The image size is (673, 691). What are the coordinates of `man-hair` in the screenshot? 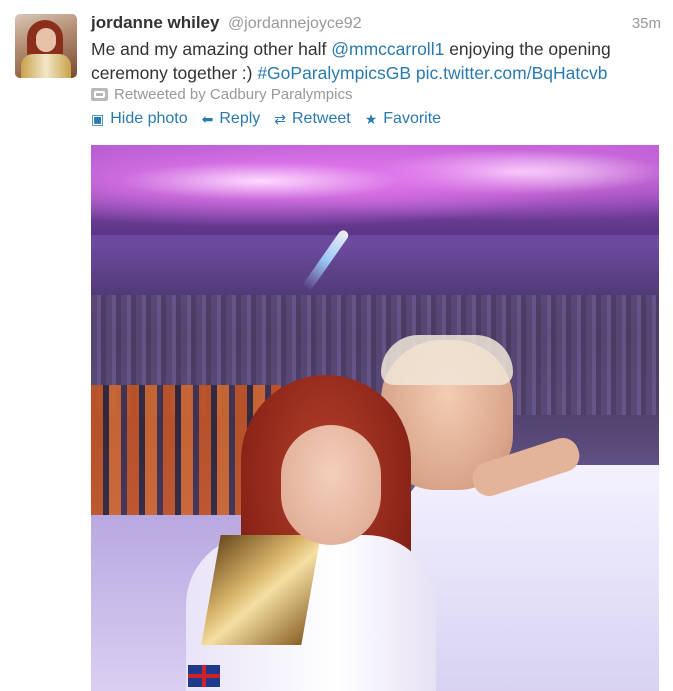 It's located at (447, 360).